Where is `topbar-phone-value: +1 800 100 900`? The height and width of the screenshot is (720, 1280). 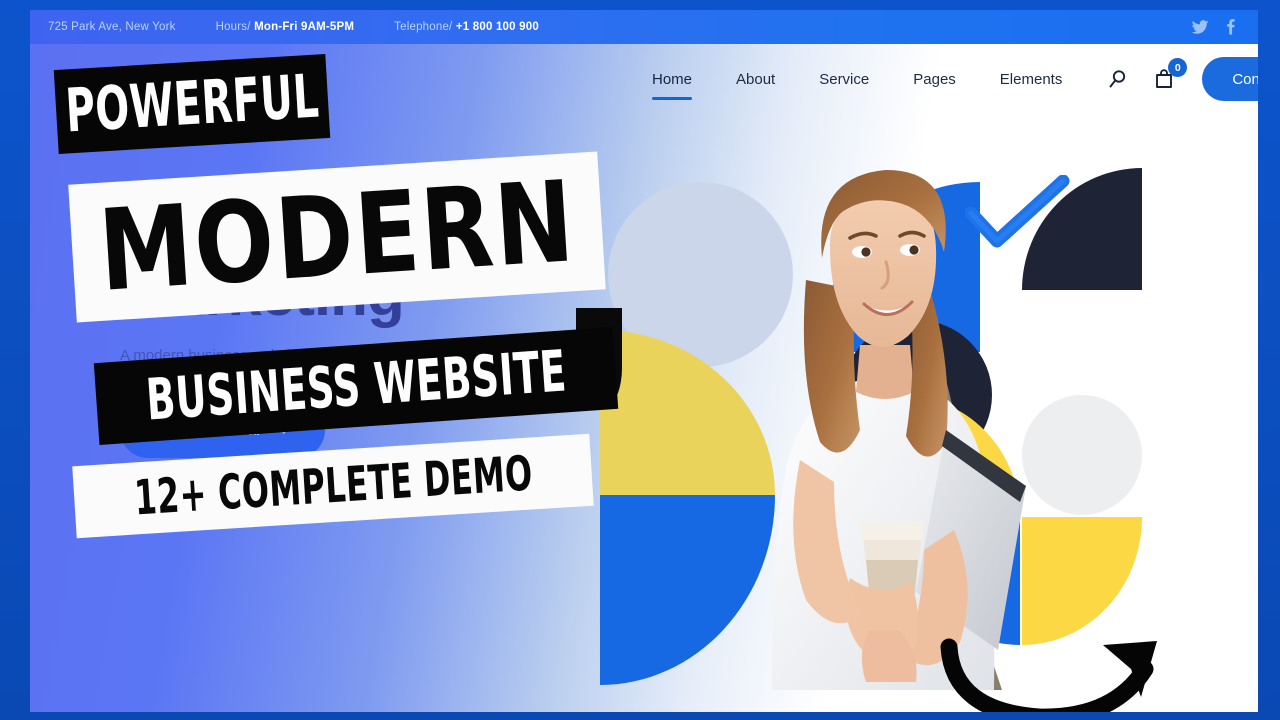
topbar-phone-value: +1 800 100 900 is located at coordinates (497, 27).